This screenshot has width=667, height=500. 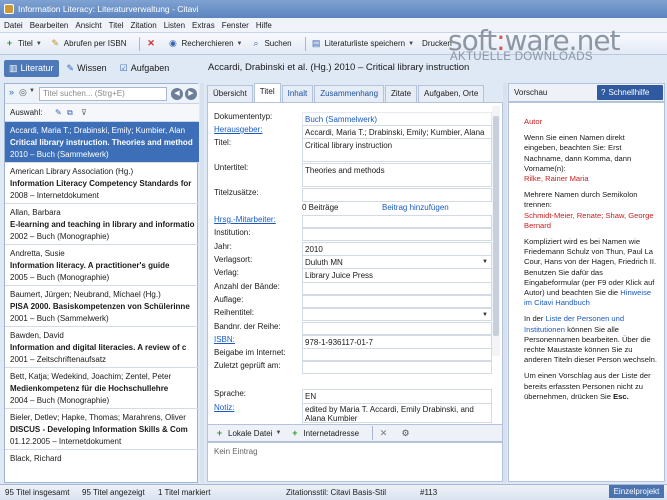 I want to click on attachment-list: Kein Eintrag, so click(x=355, y=462).